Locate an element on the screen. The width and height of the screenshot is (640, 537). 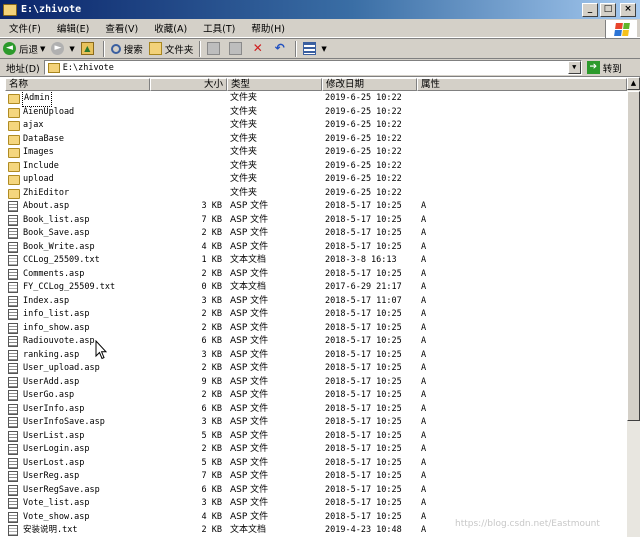
file-type: 文本文档 is located at coordinates (248, 530).